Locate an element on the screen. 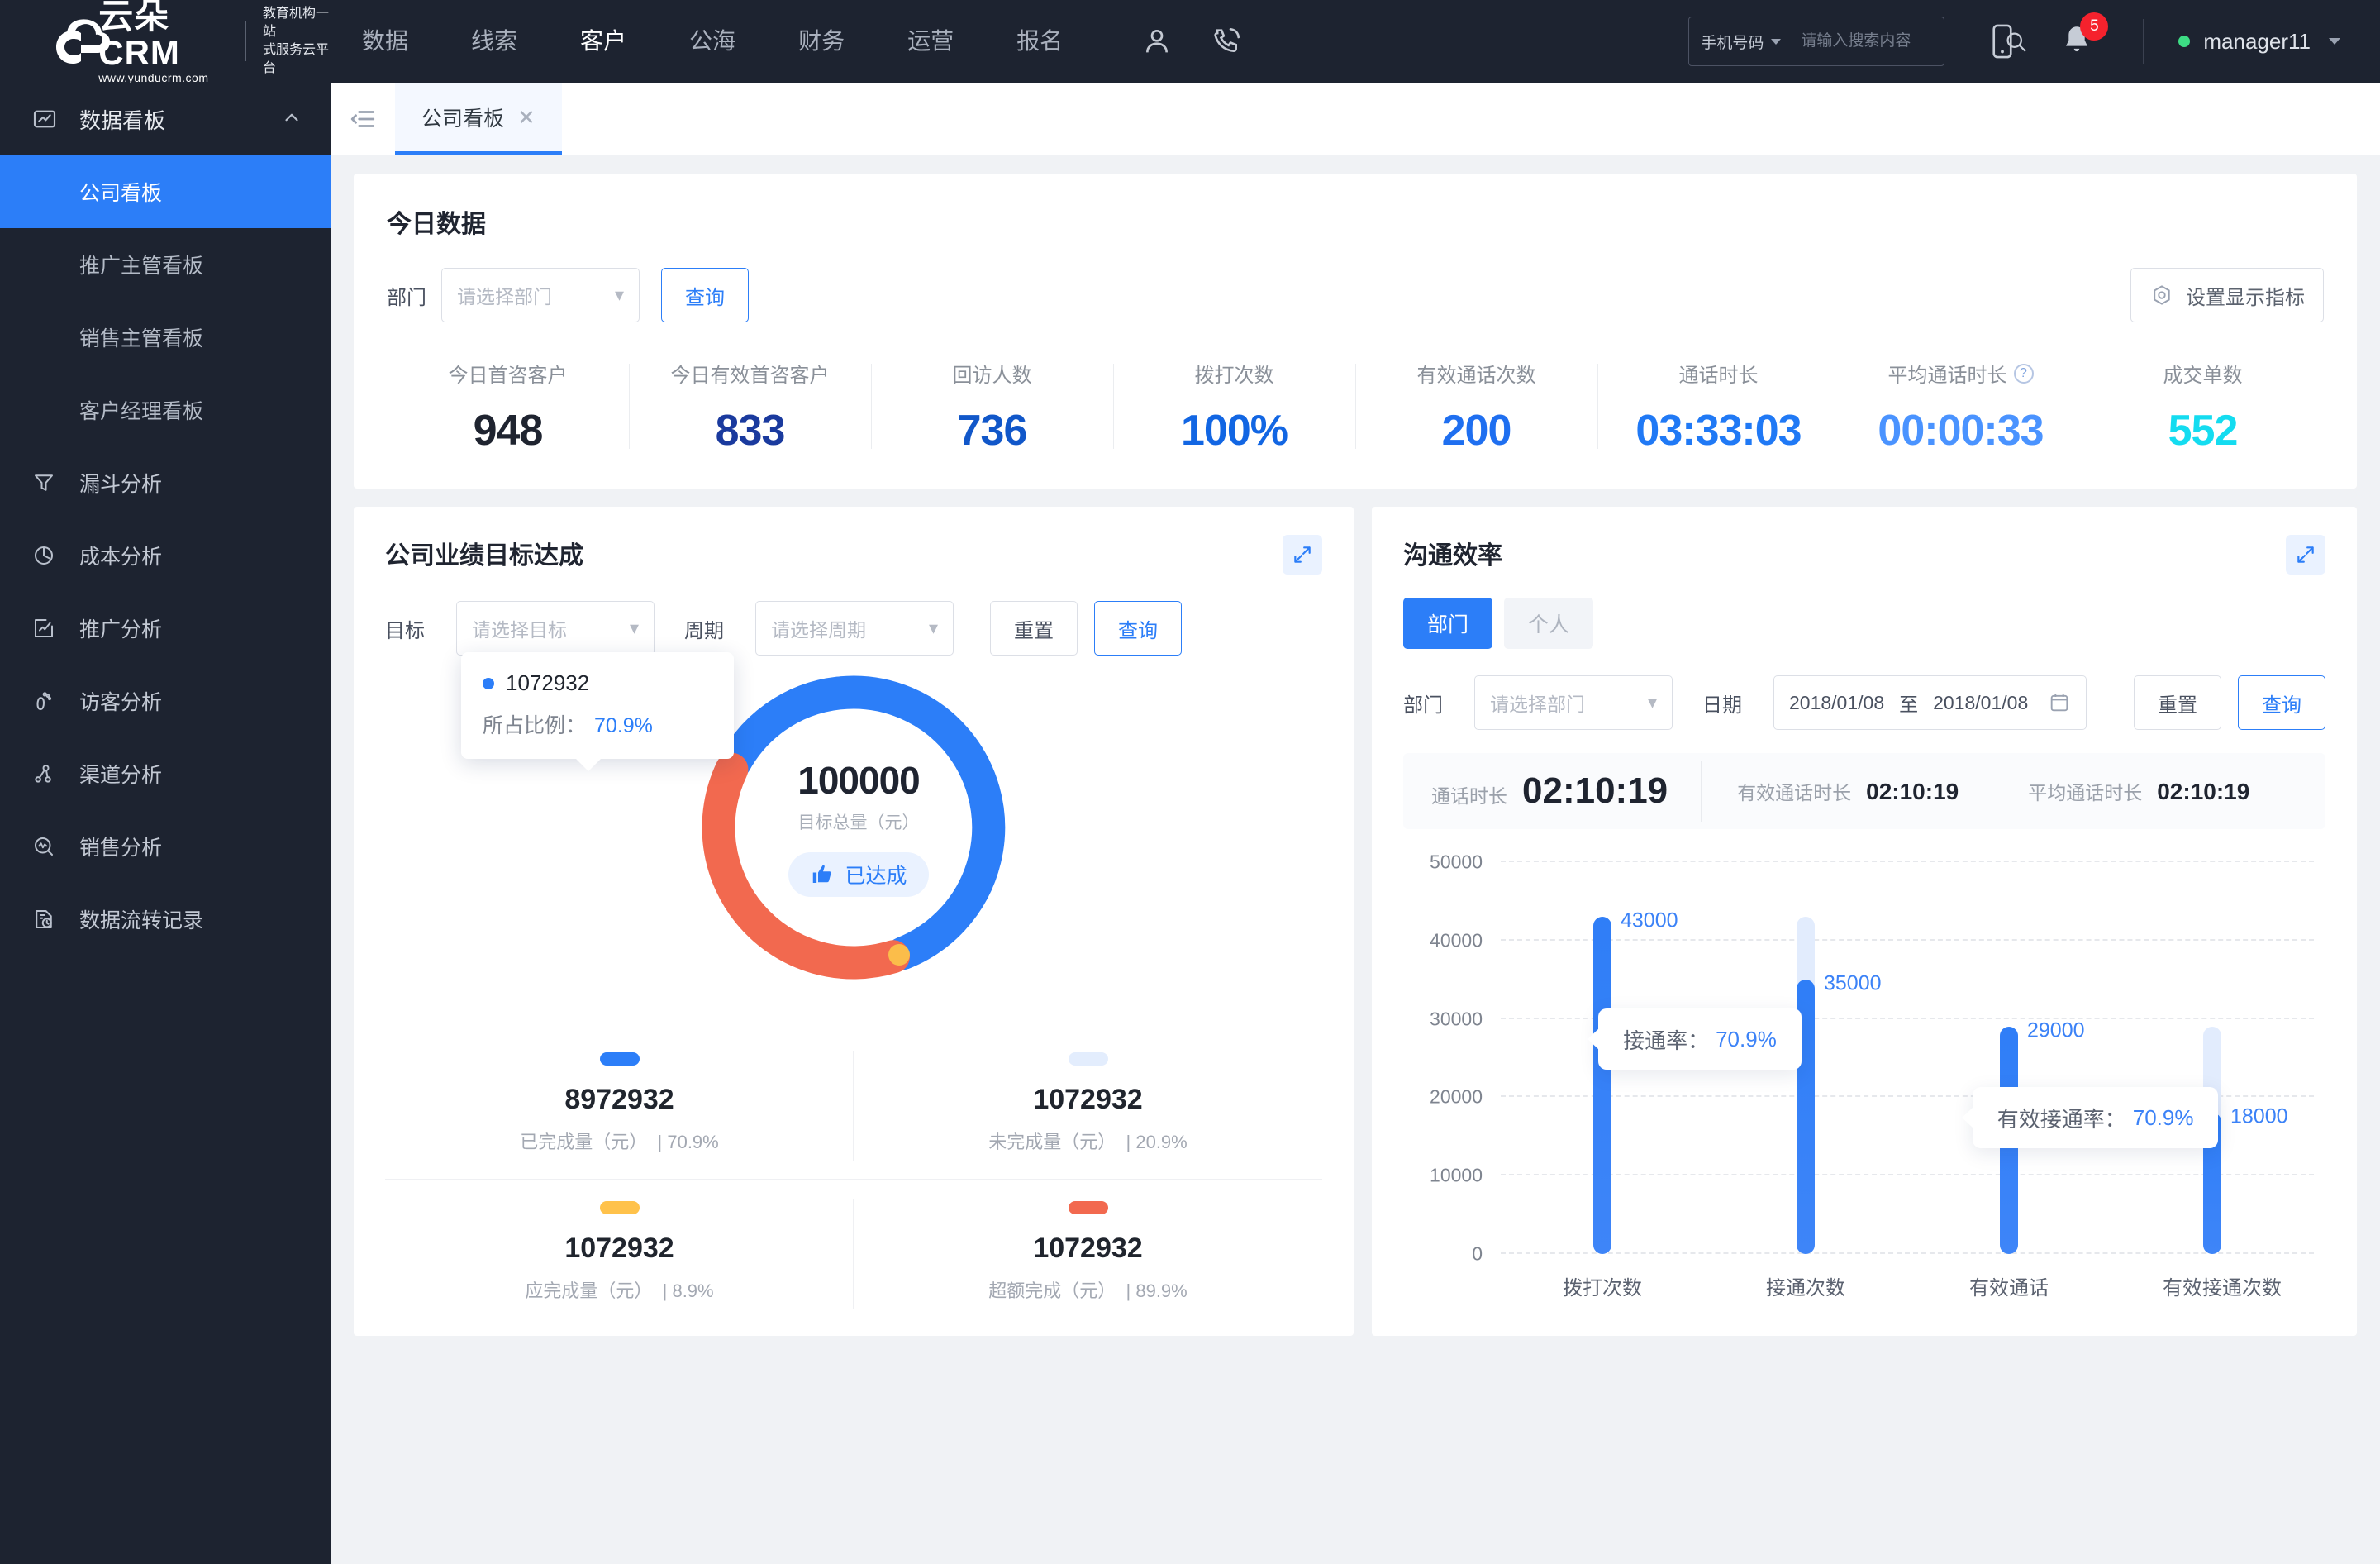  goal-label: 目标 is located at coordinates (405, 630).